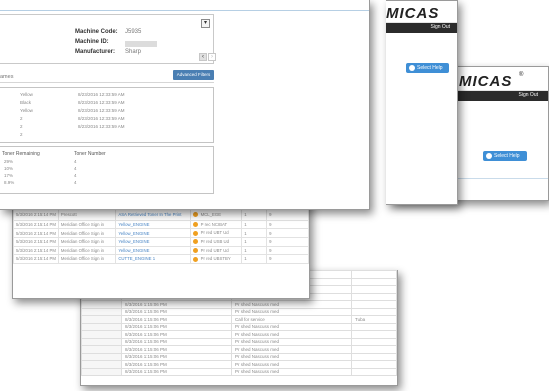  Describe the element at coordinates (9, 168) in the screenshot. I see `toner-remaining-value: 10%` at that location.